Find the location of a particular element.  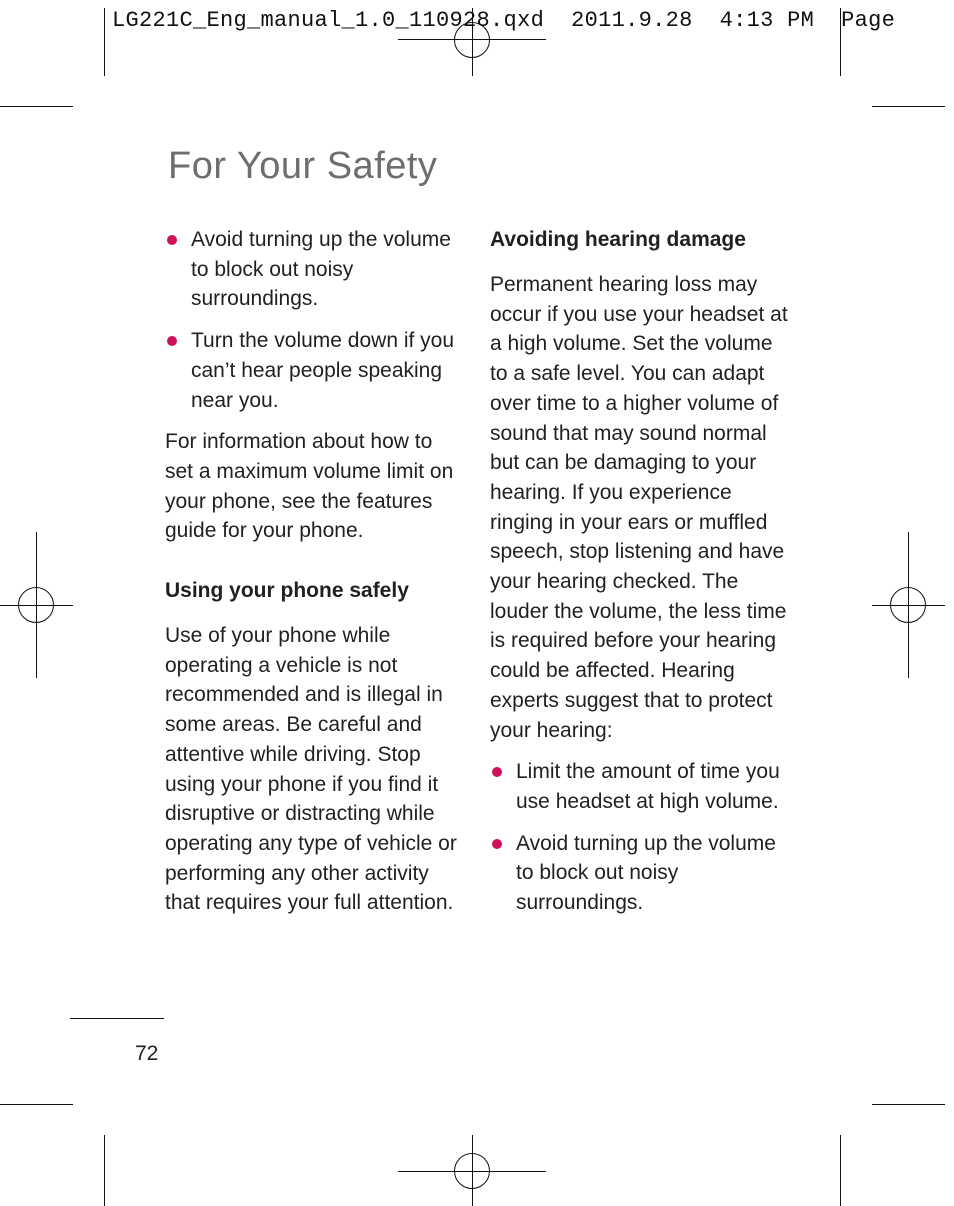

page-number: 72 is located at coordinates (147, 1053).